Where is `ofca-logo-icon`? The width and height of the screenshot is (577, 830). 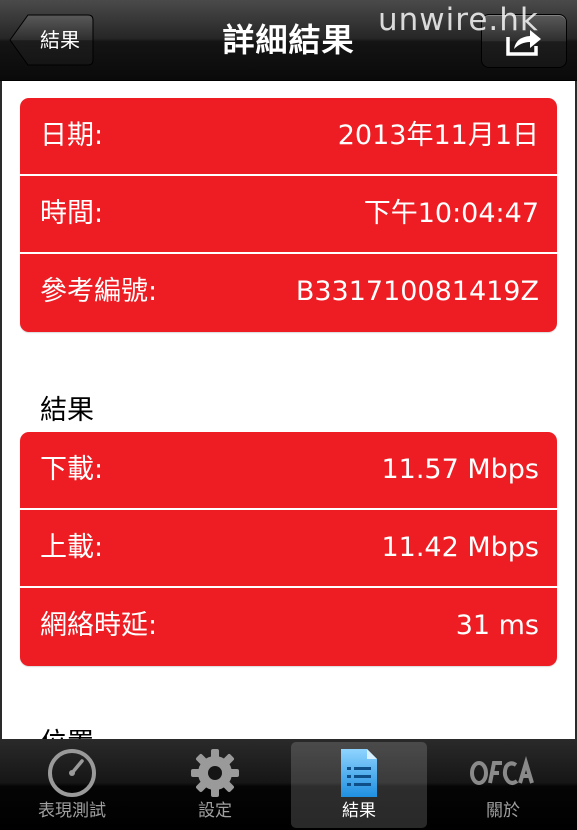
ofca-logo-icon is located at coordinates (502, 770).